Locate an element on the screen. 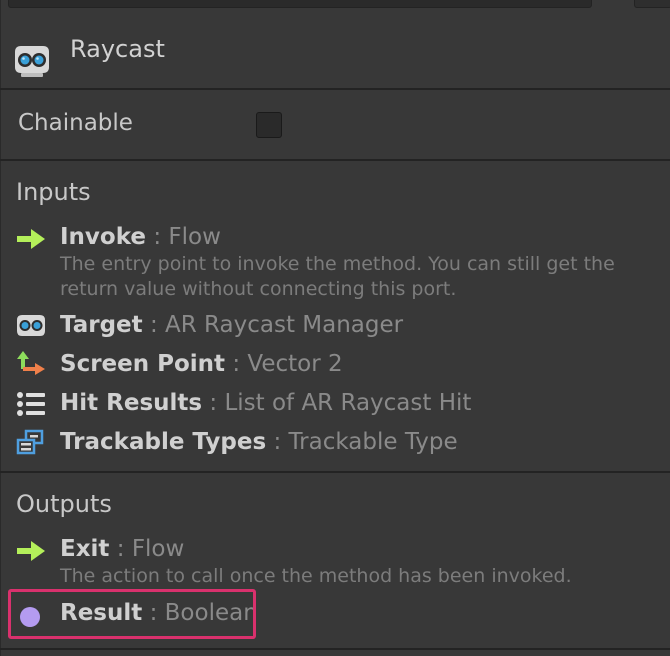  chainable-label: Chainable is located at coordinates (75, 123).